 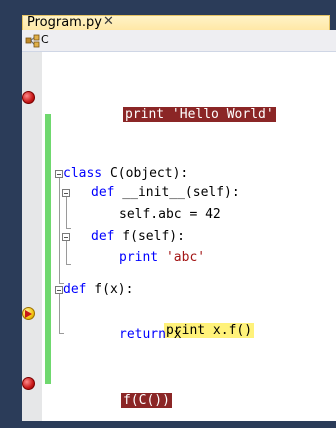 What do you see at coordinates (110, 289) in the screenshot?
I see `code-text-span: f(x):` at bounding box center [110, 289].